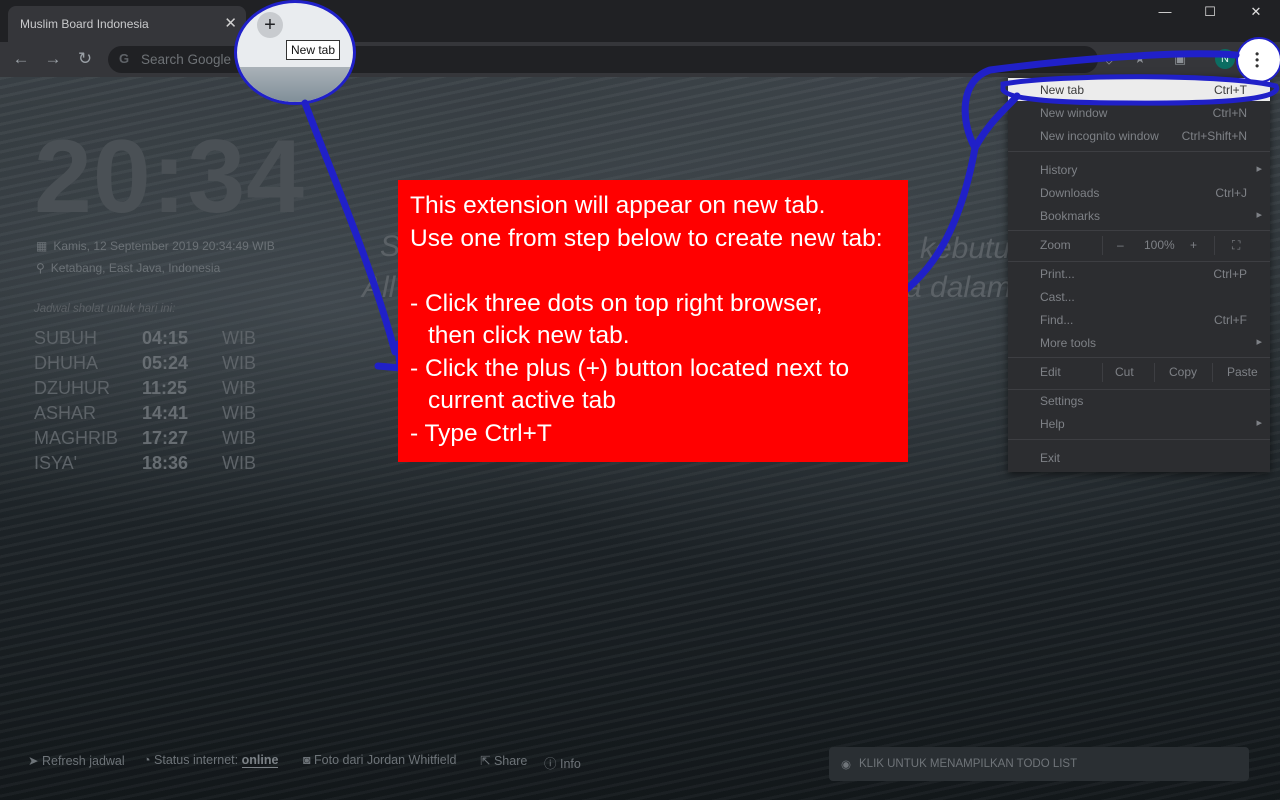 This screenshot has width=1280, height=800. Describe the element at coordinates (1140, 90) in the screenshot. I see `new-tab-highlight` at that location.